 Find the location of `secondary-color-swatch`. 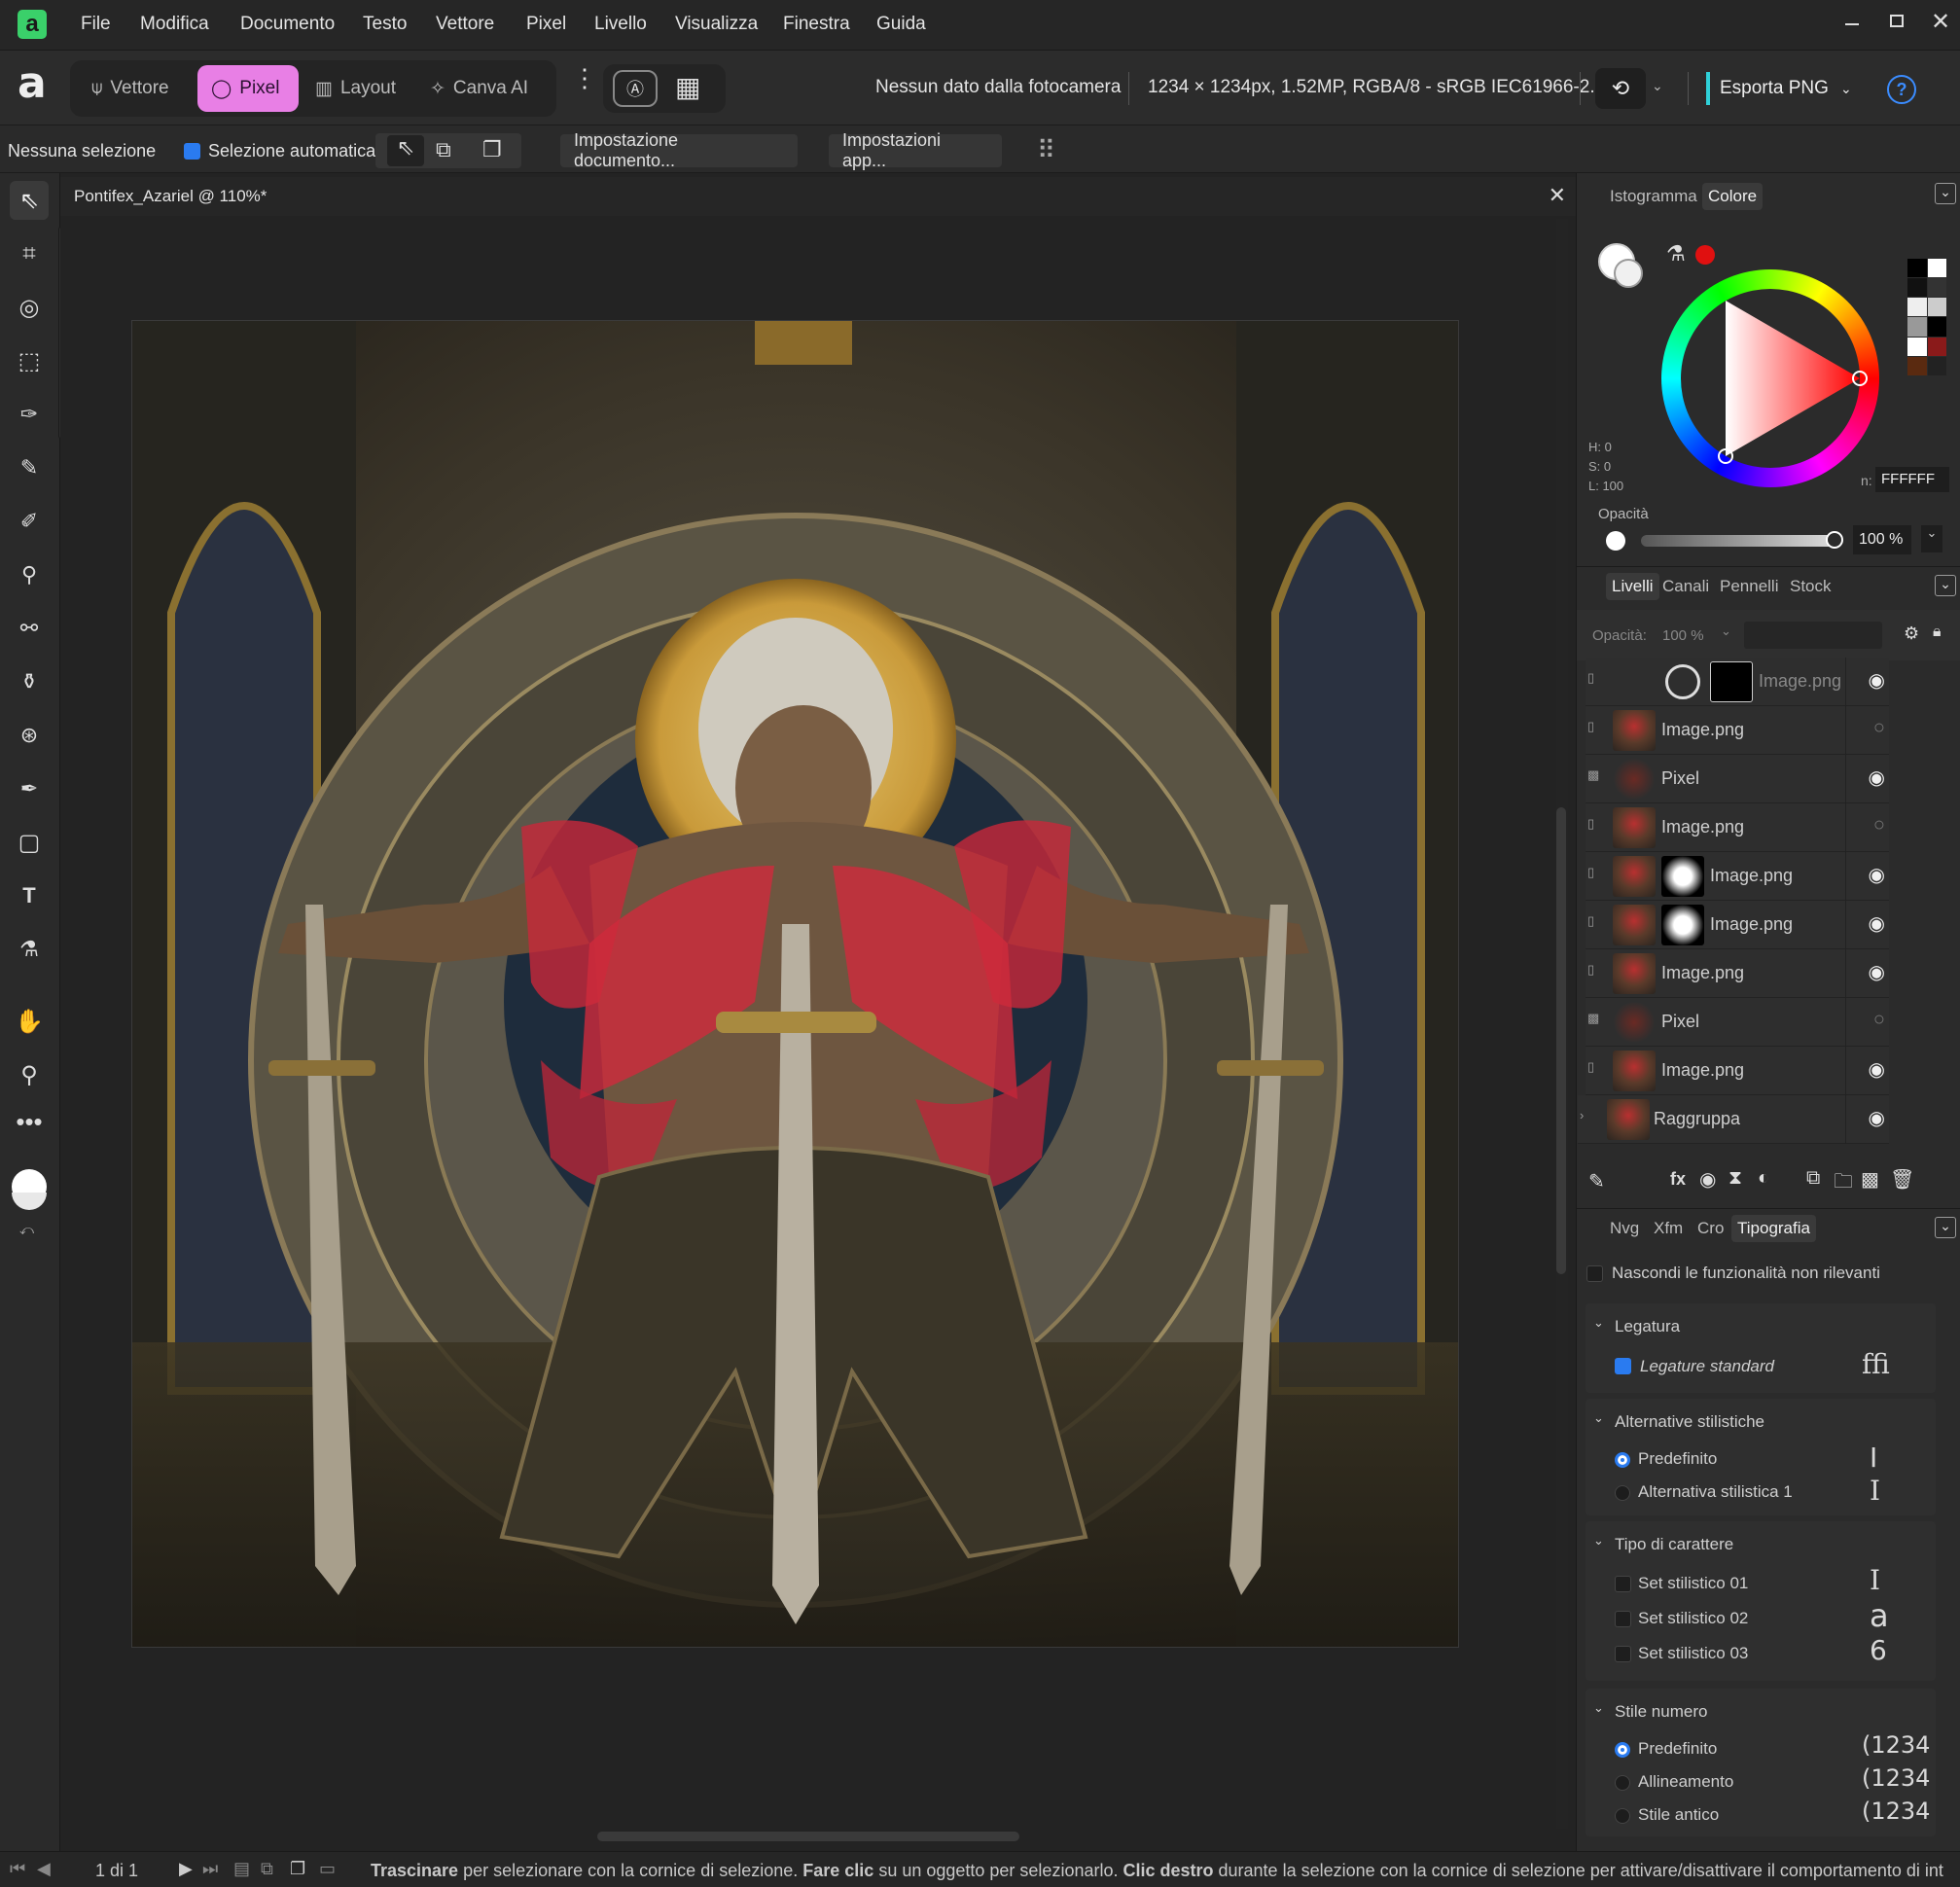

secondary-color-swatch is located at coordinates (1628, 273).